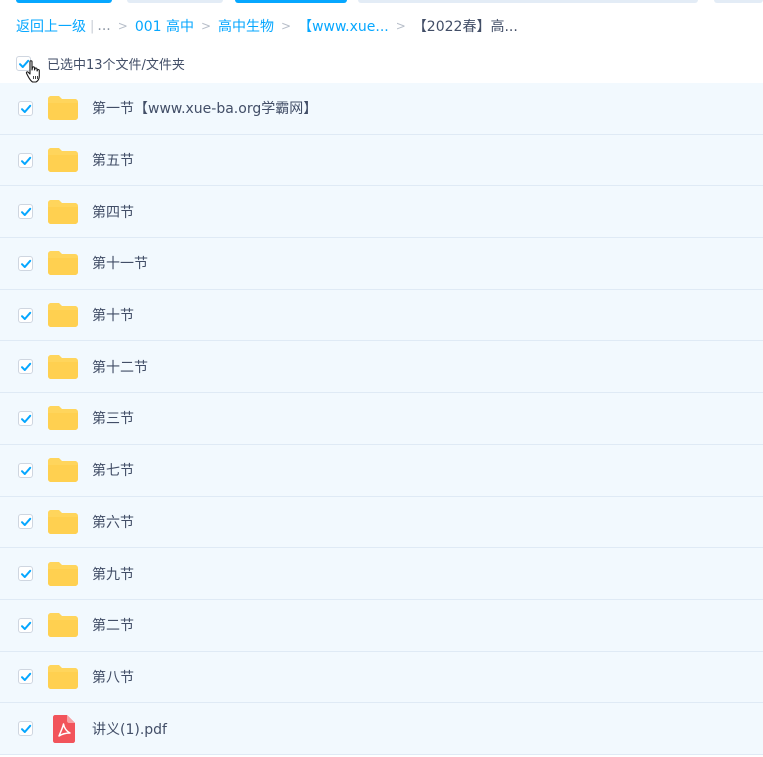  Describe the element at coordinates (113, 522) in the screenshot. I see `file-name: 第六节` at that location.